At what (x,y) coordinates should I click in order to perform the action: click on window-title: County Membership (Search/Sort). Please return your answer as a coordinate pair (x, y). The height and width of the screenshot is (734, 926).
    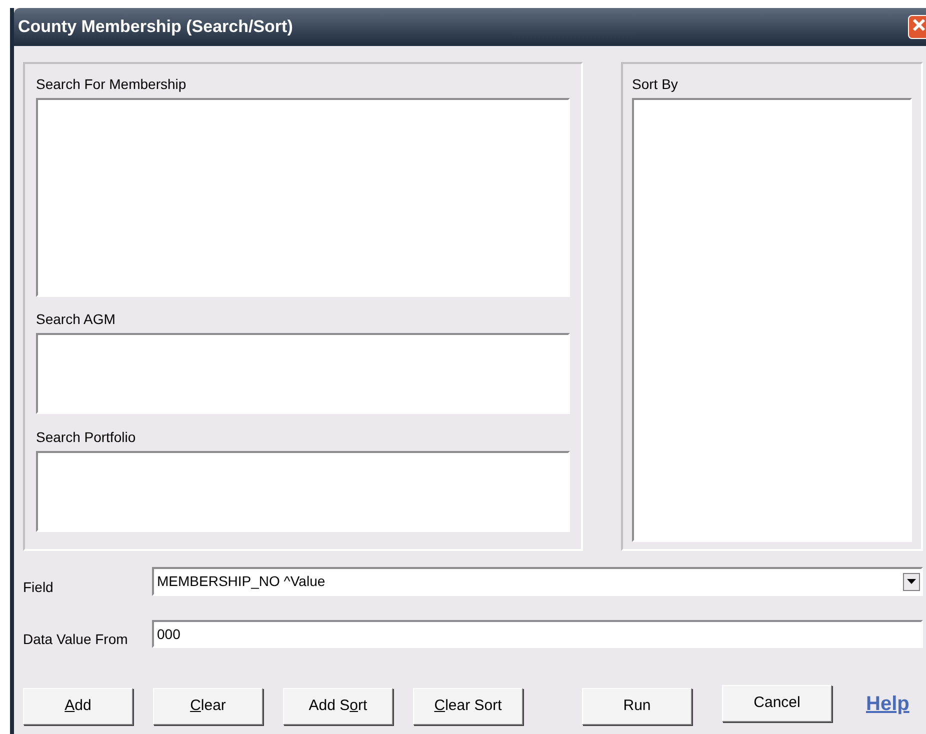
    Looking at the image, I should click on (155, 27).